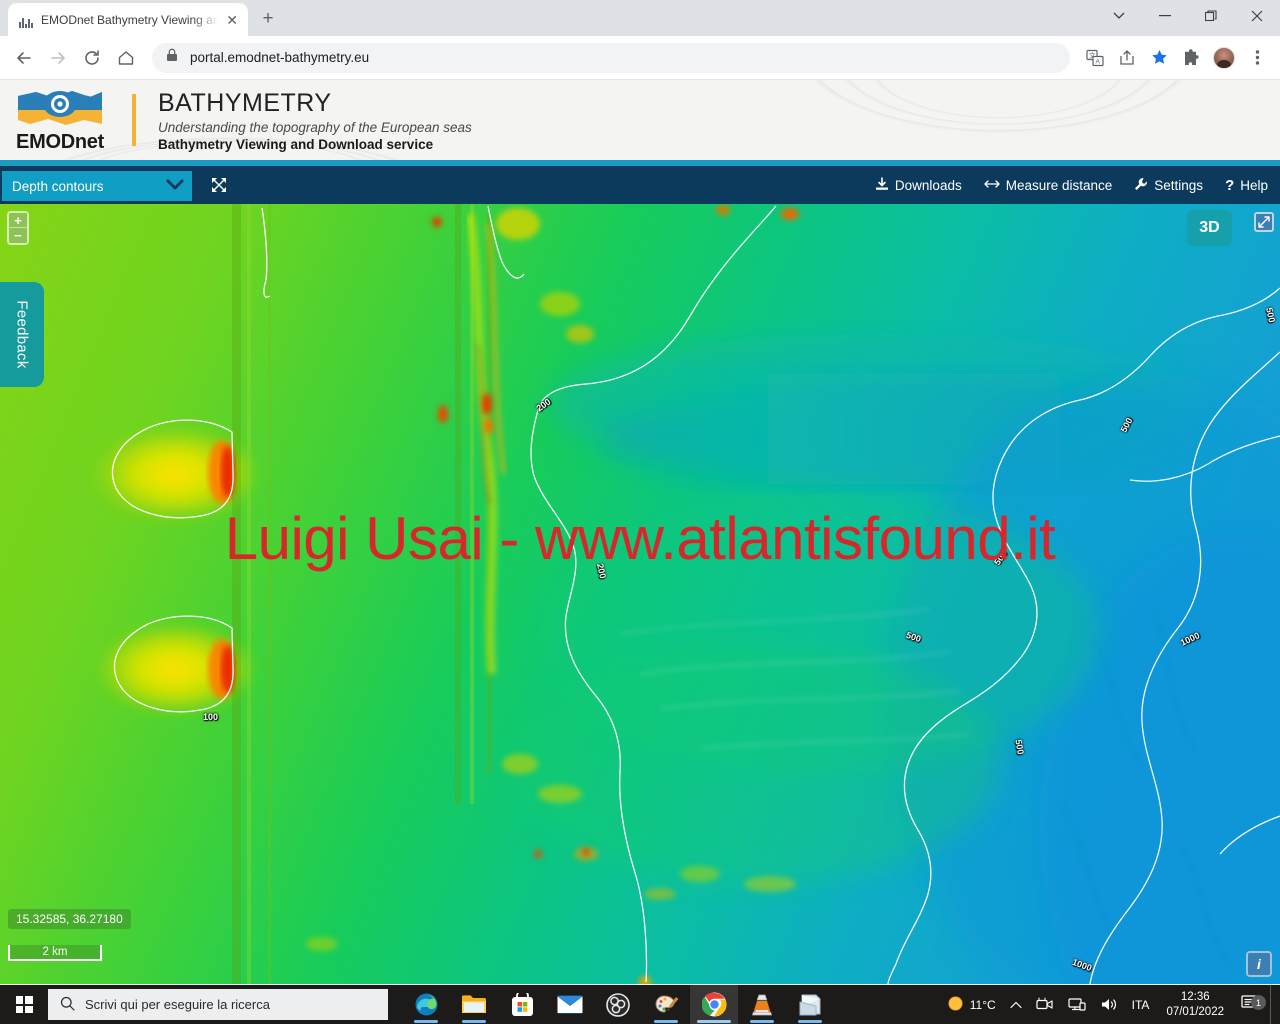 This screenshot has height=1024, width=1280. Describe the element at coordinates (1095, 58) in the screenshot. I see `translate-icon: 文A` at that location.